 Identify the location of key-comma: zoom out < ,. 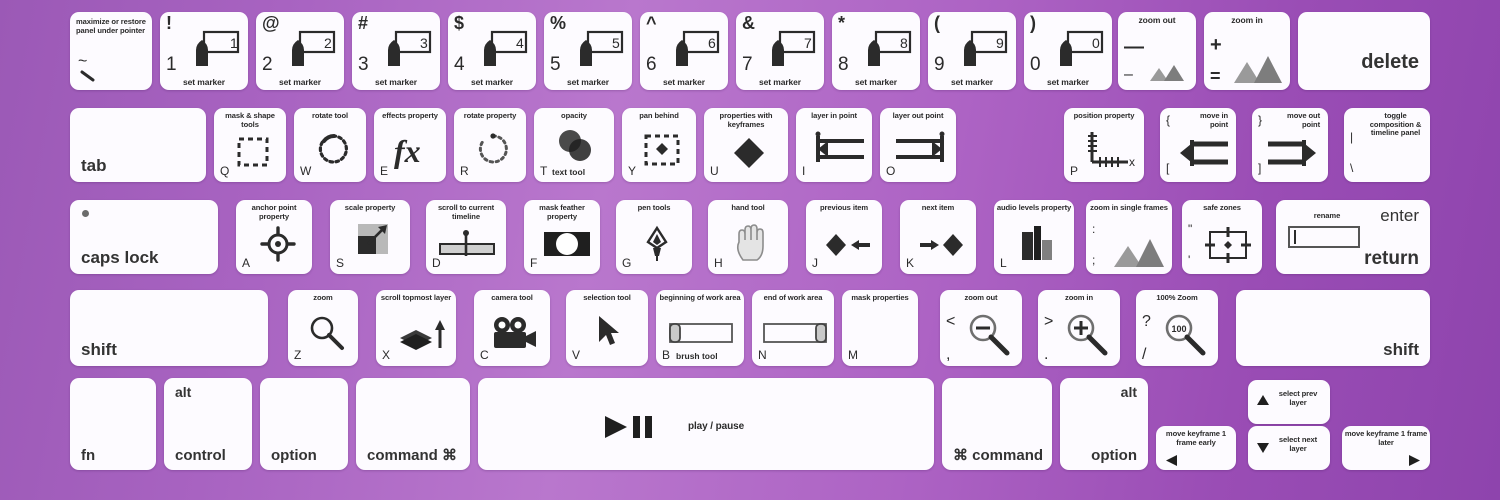
(981, 328).